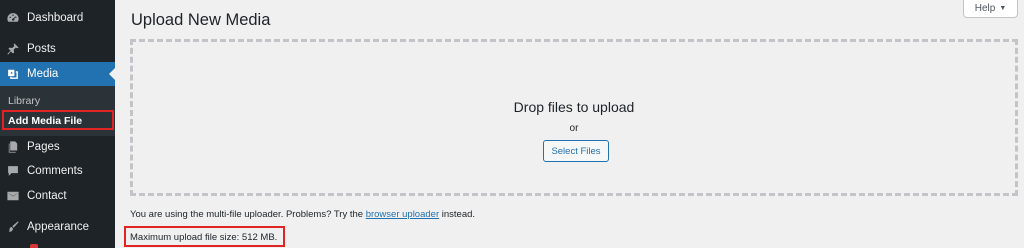 The height and width of the screenshot is (248, 1024). What do you see at coordinates (47, 196) in the screenshot?
I see `sidebar-item-label: Contact` at bounding box center [47, 196].